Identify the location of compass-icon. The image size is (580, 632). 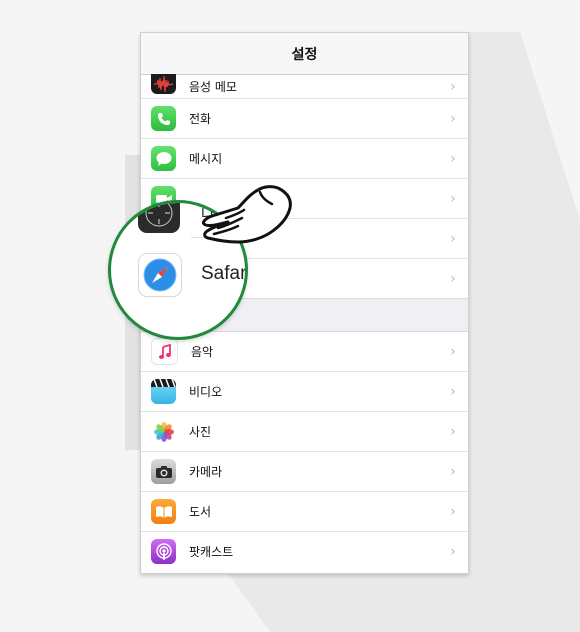
(159, 218).